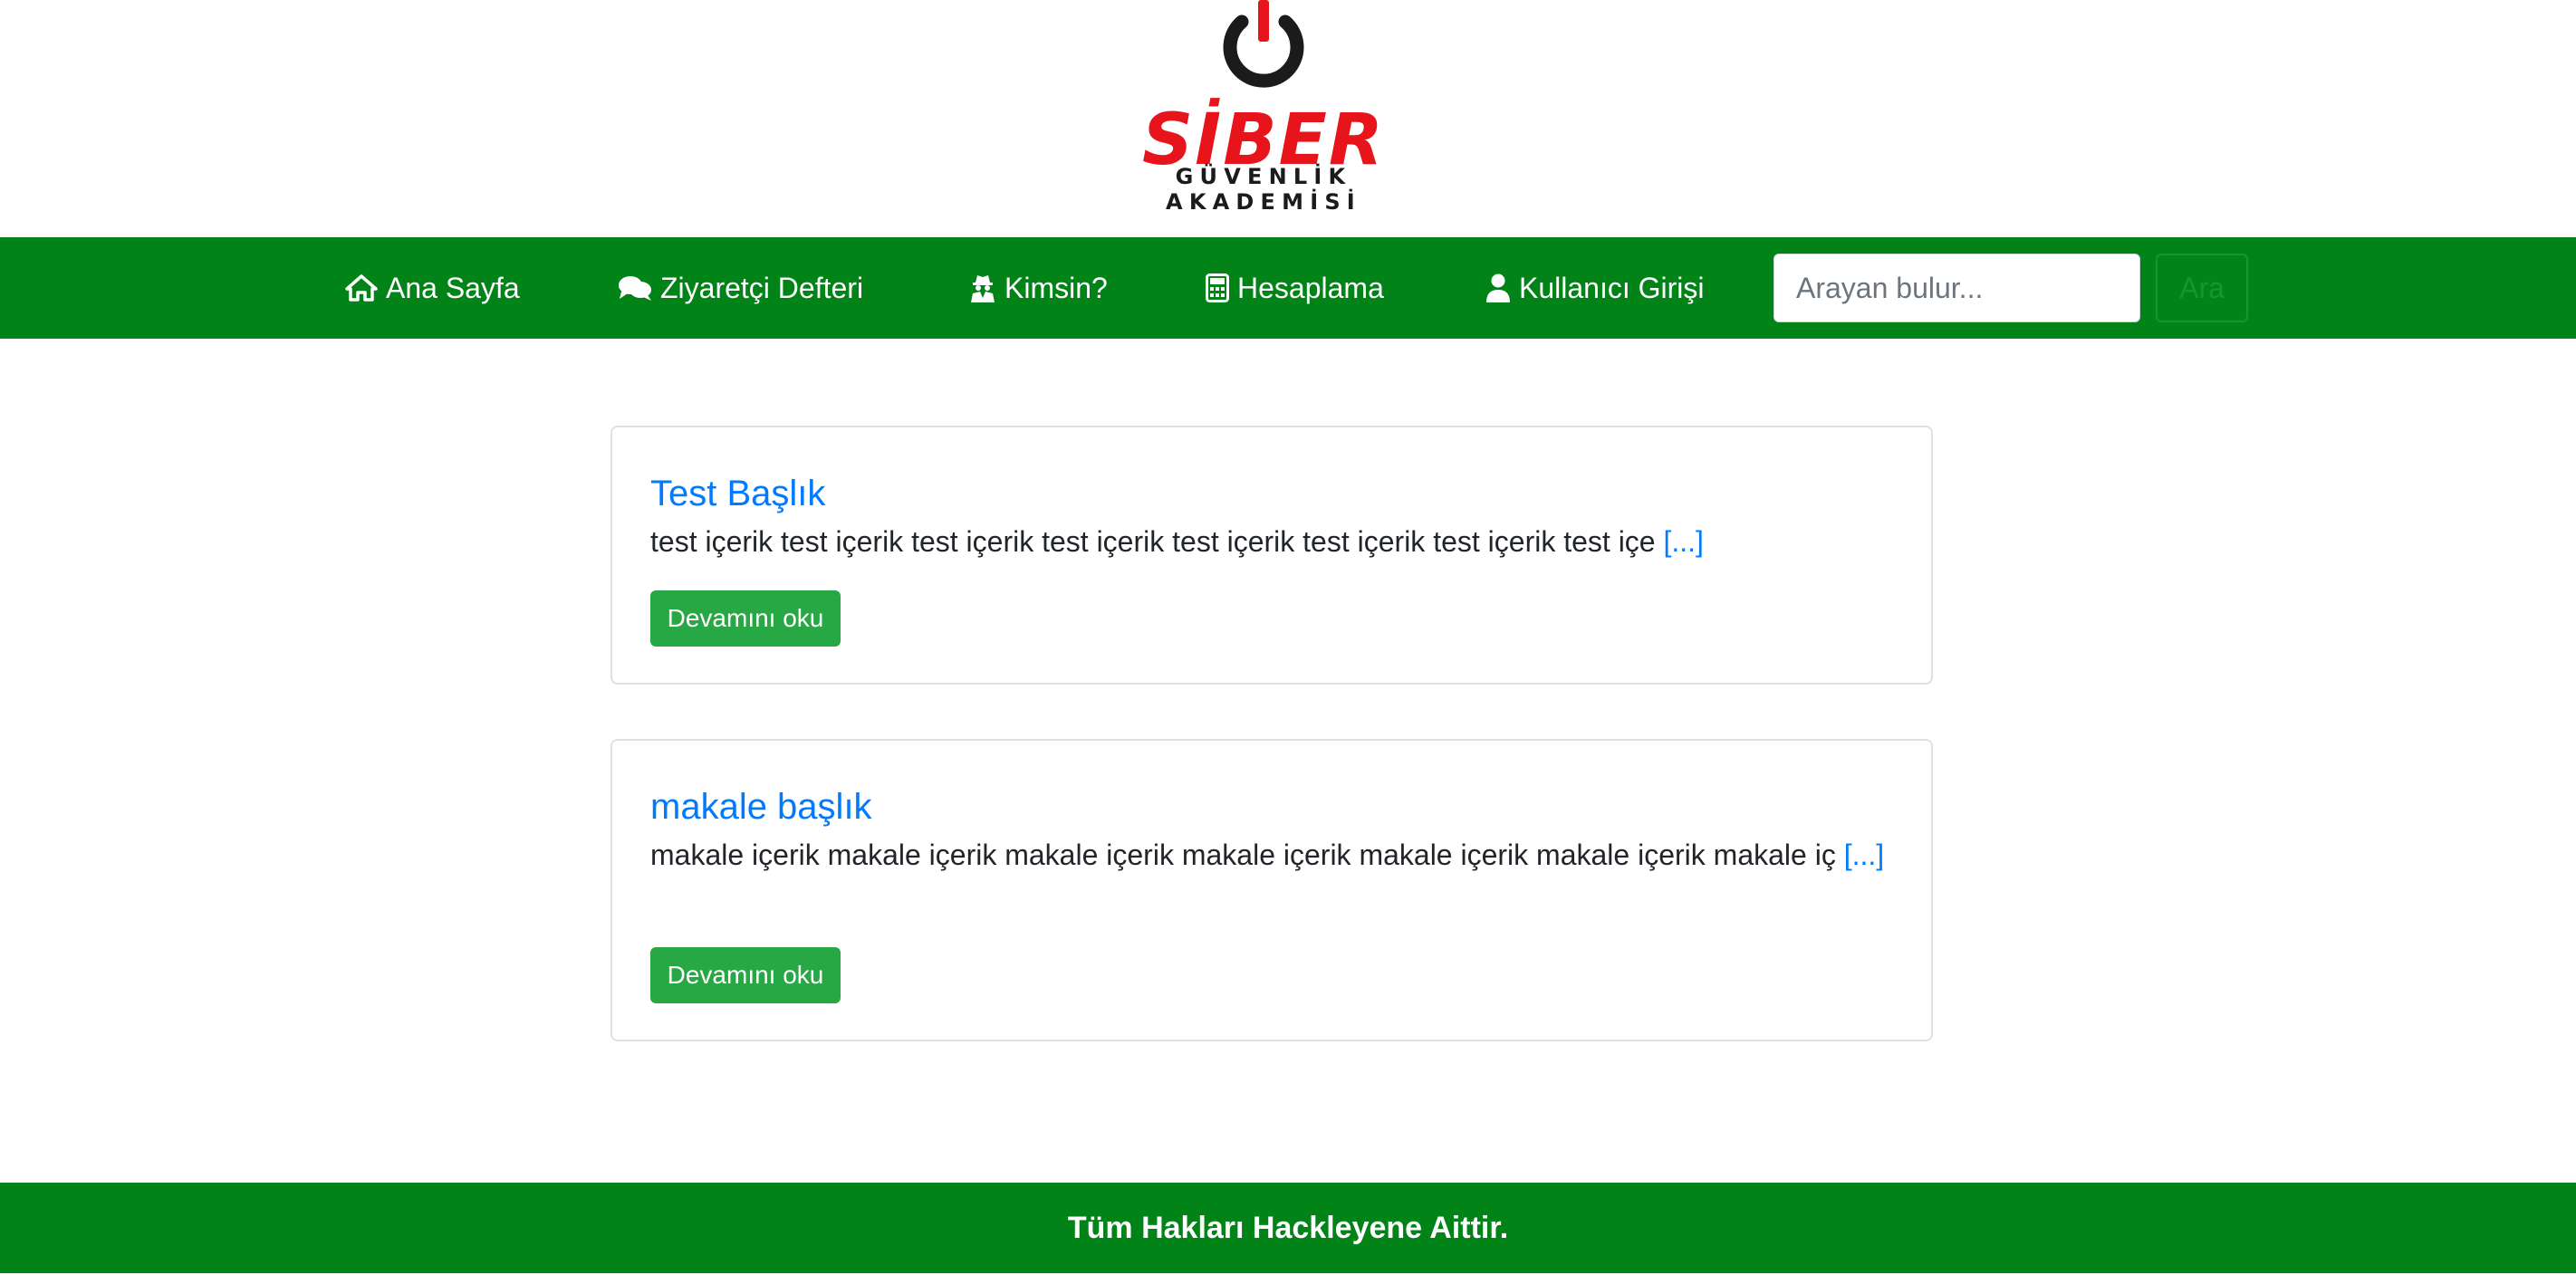 The image size is (2576, 1275). What do you see at coordinates (761, 807) in the screenshot?
I see `article-title-link: makale başlık` at bounding box center [761, 807].